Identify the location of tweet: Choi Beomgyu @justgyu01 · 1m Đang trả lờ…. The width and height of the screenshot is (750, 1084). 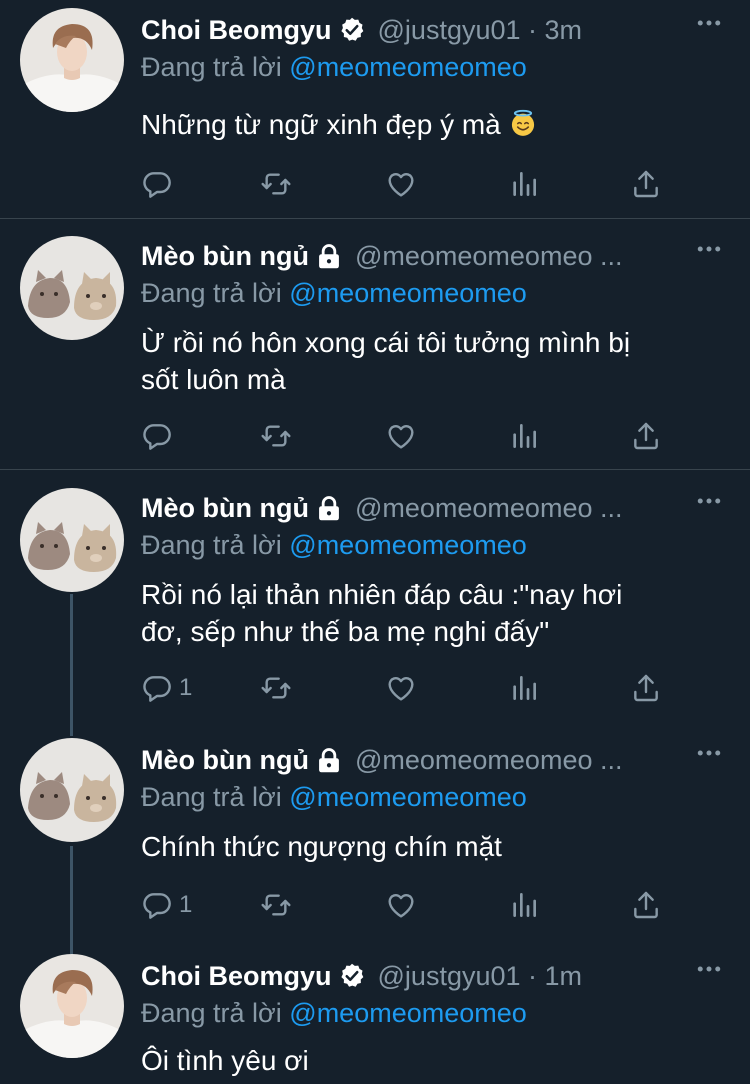
(375, 1015).